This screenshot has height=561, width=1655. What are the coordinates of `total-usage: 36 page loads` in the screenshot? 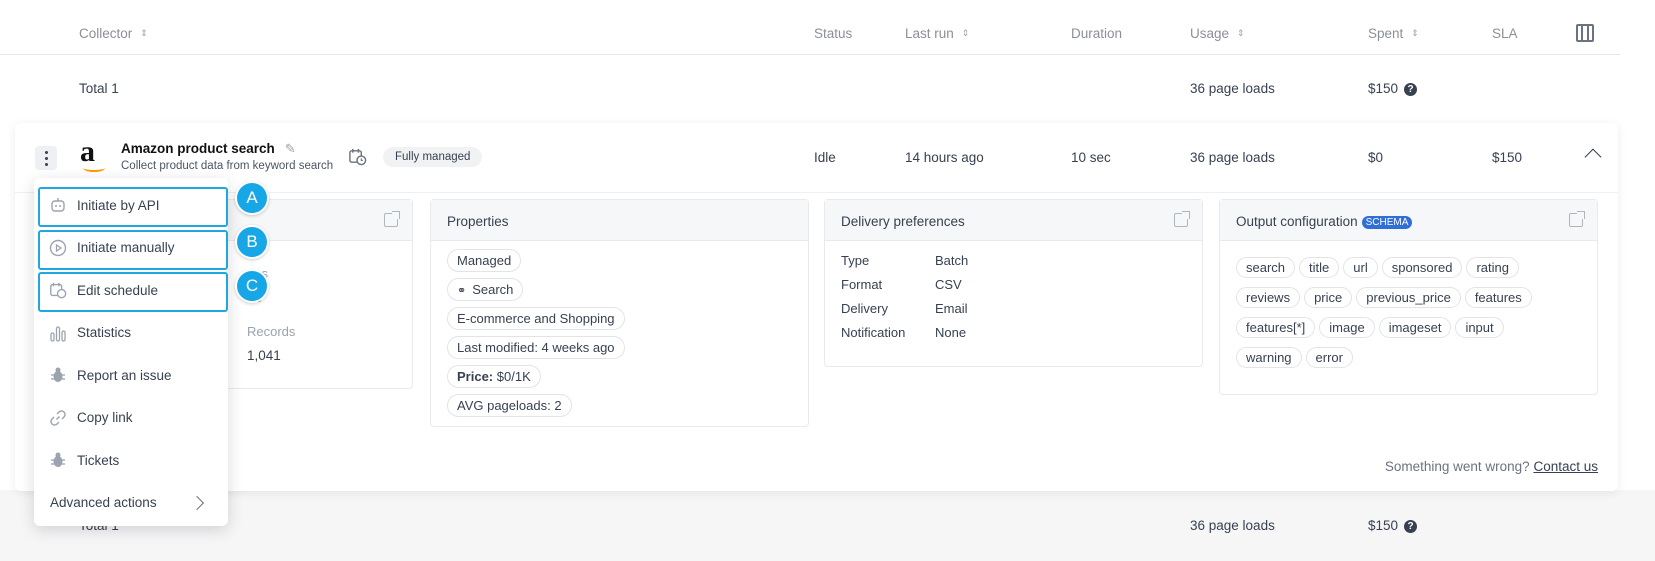 It's located at (1232, 88).